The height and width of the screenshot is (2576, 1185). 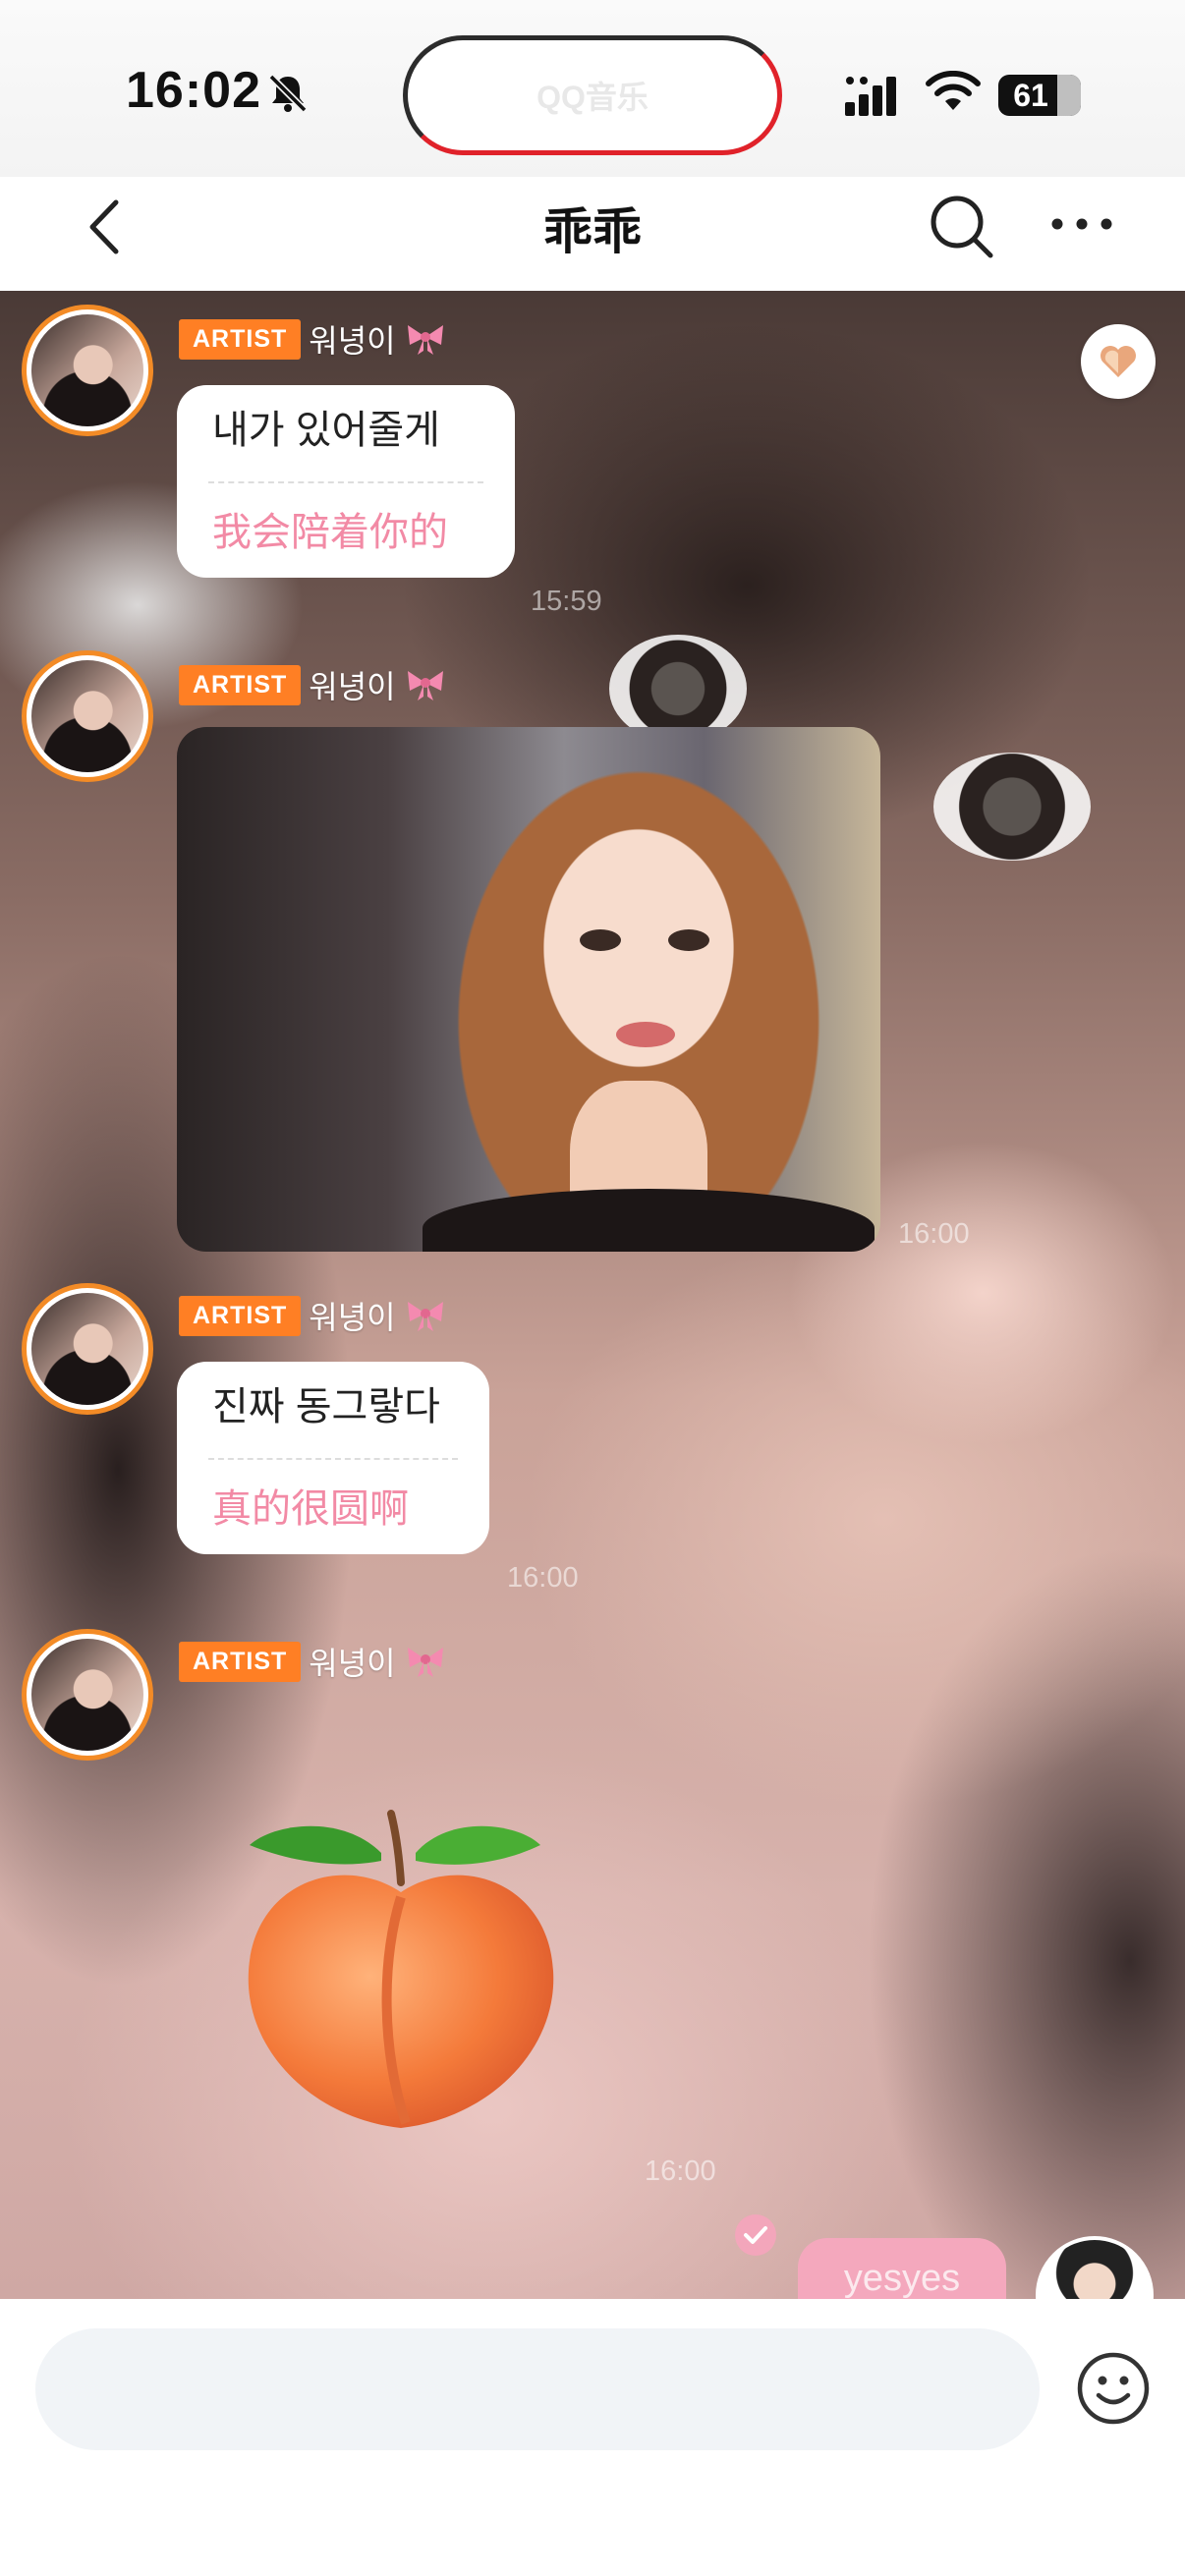 I want to click on island-label: QQ音乐, so click(x=592, y=97).